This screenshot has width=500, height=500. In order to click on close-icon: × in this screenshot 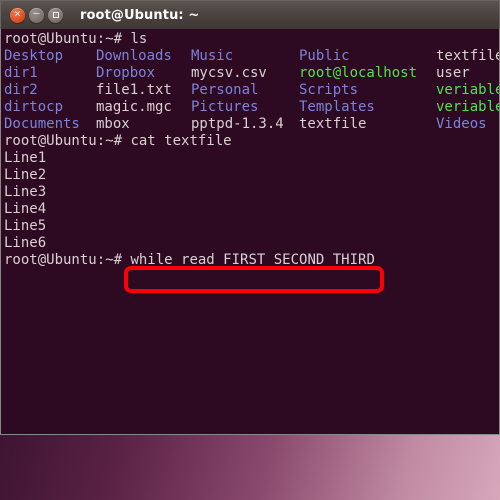, I will do `click(17, 14)`.